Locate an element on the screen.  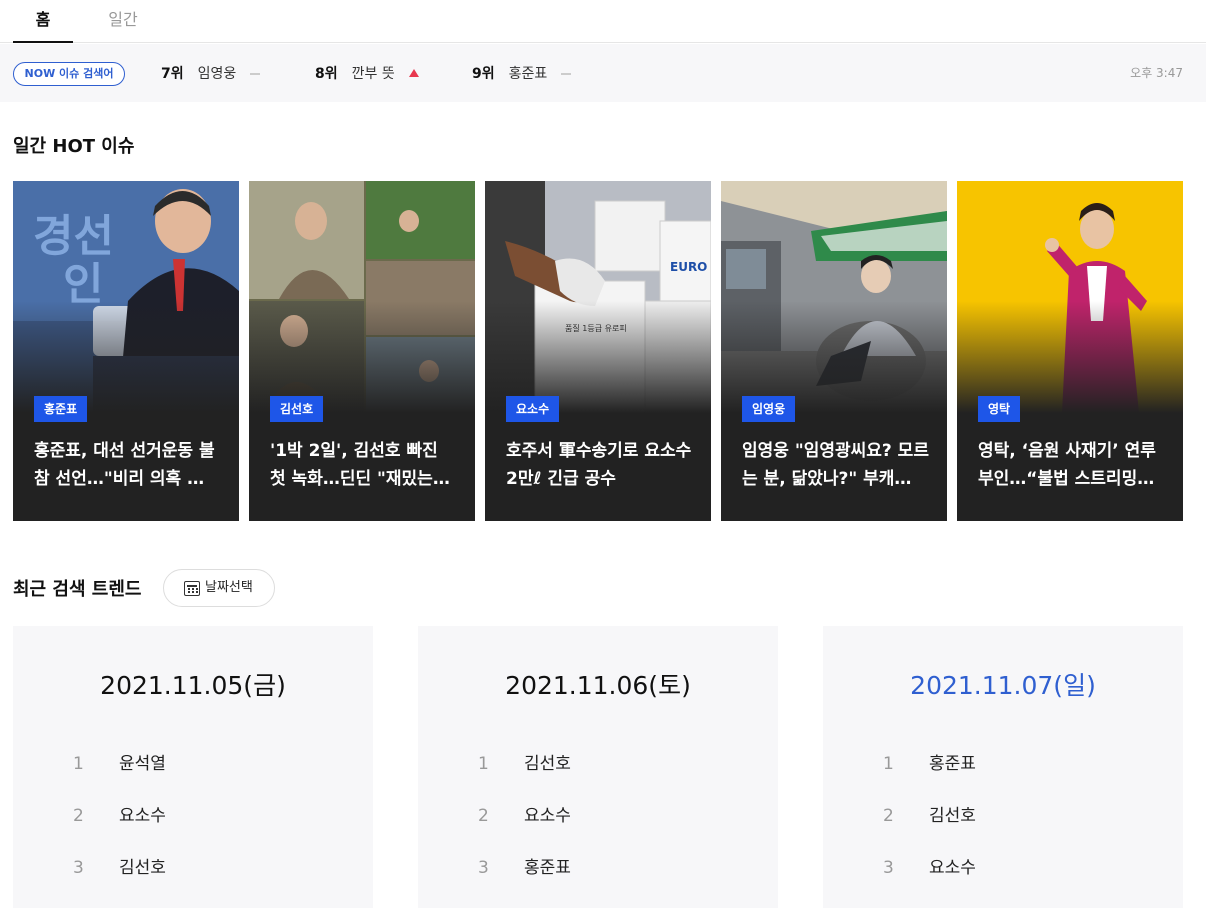
tab-daily: 일간 is located at coordinates (123, 21).